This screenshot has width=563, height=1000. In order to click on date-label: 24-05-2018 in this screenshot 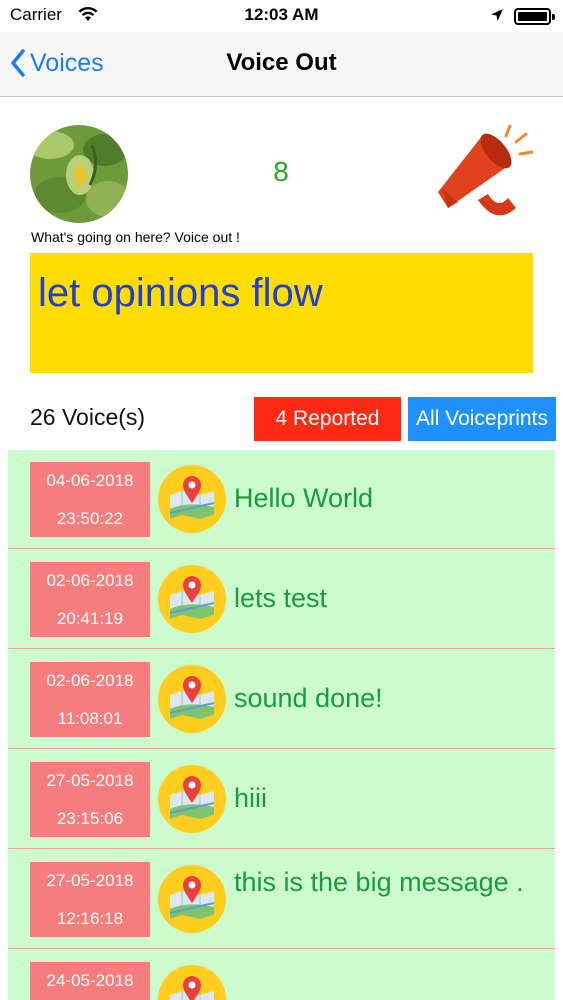, I will do `click(90, 980)`.